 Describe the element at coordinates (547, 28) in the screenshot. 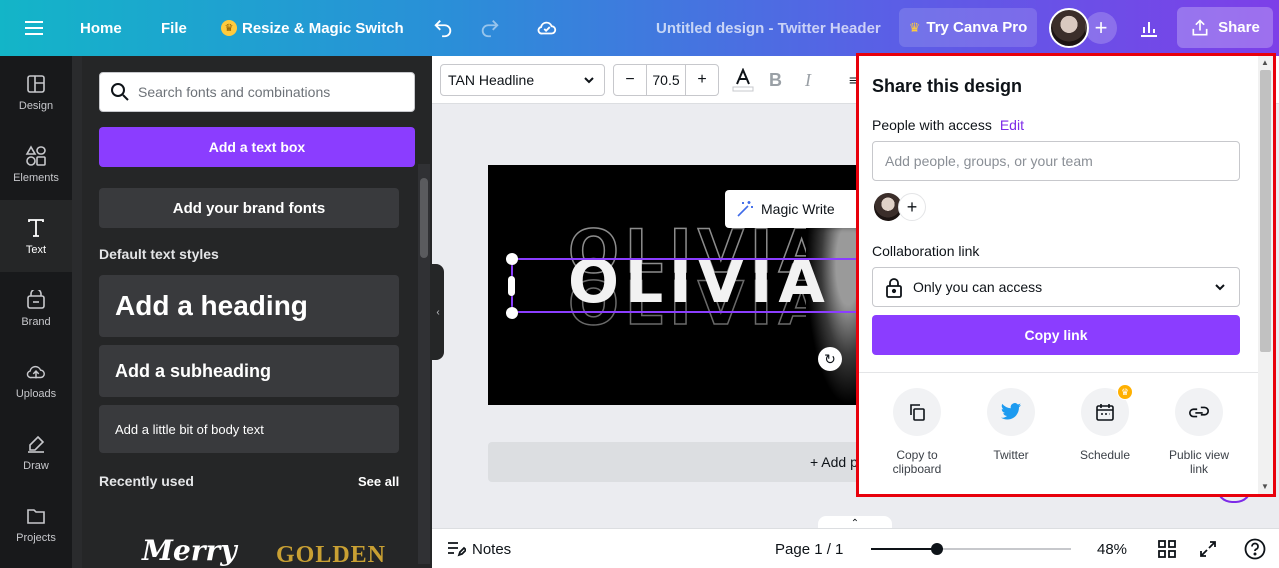

I see `cloud-saved-icon` at that location.